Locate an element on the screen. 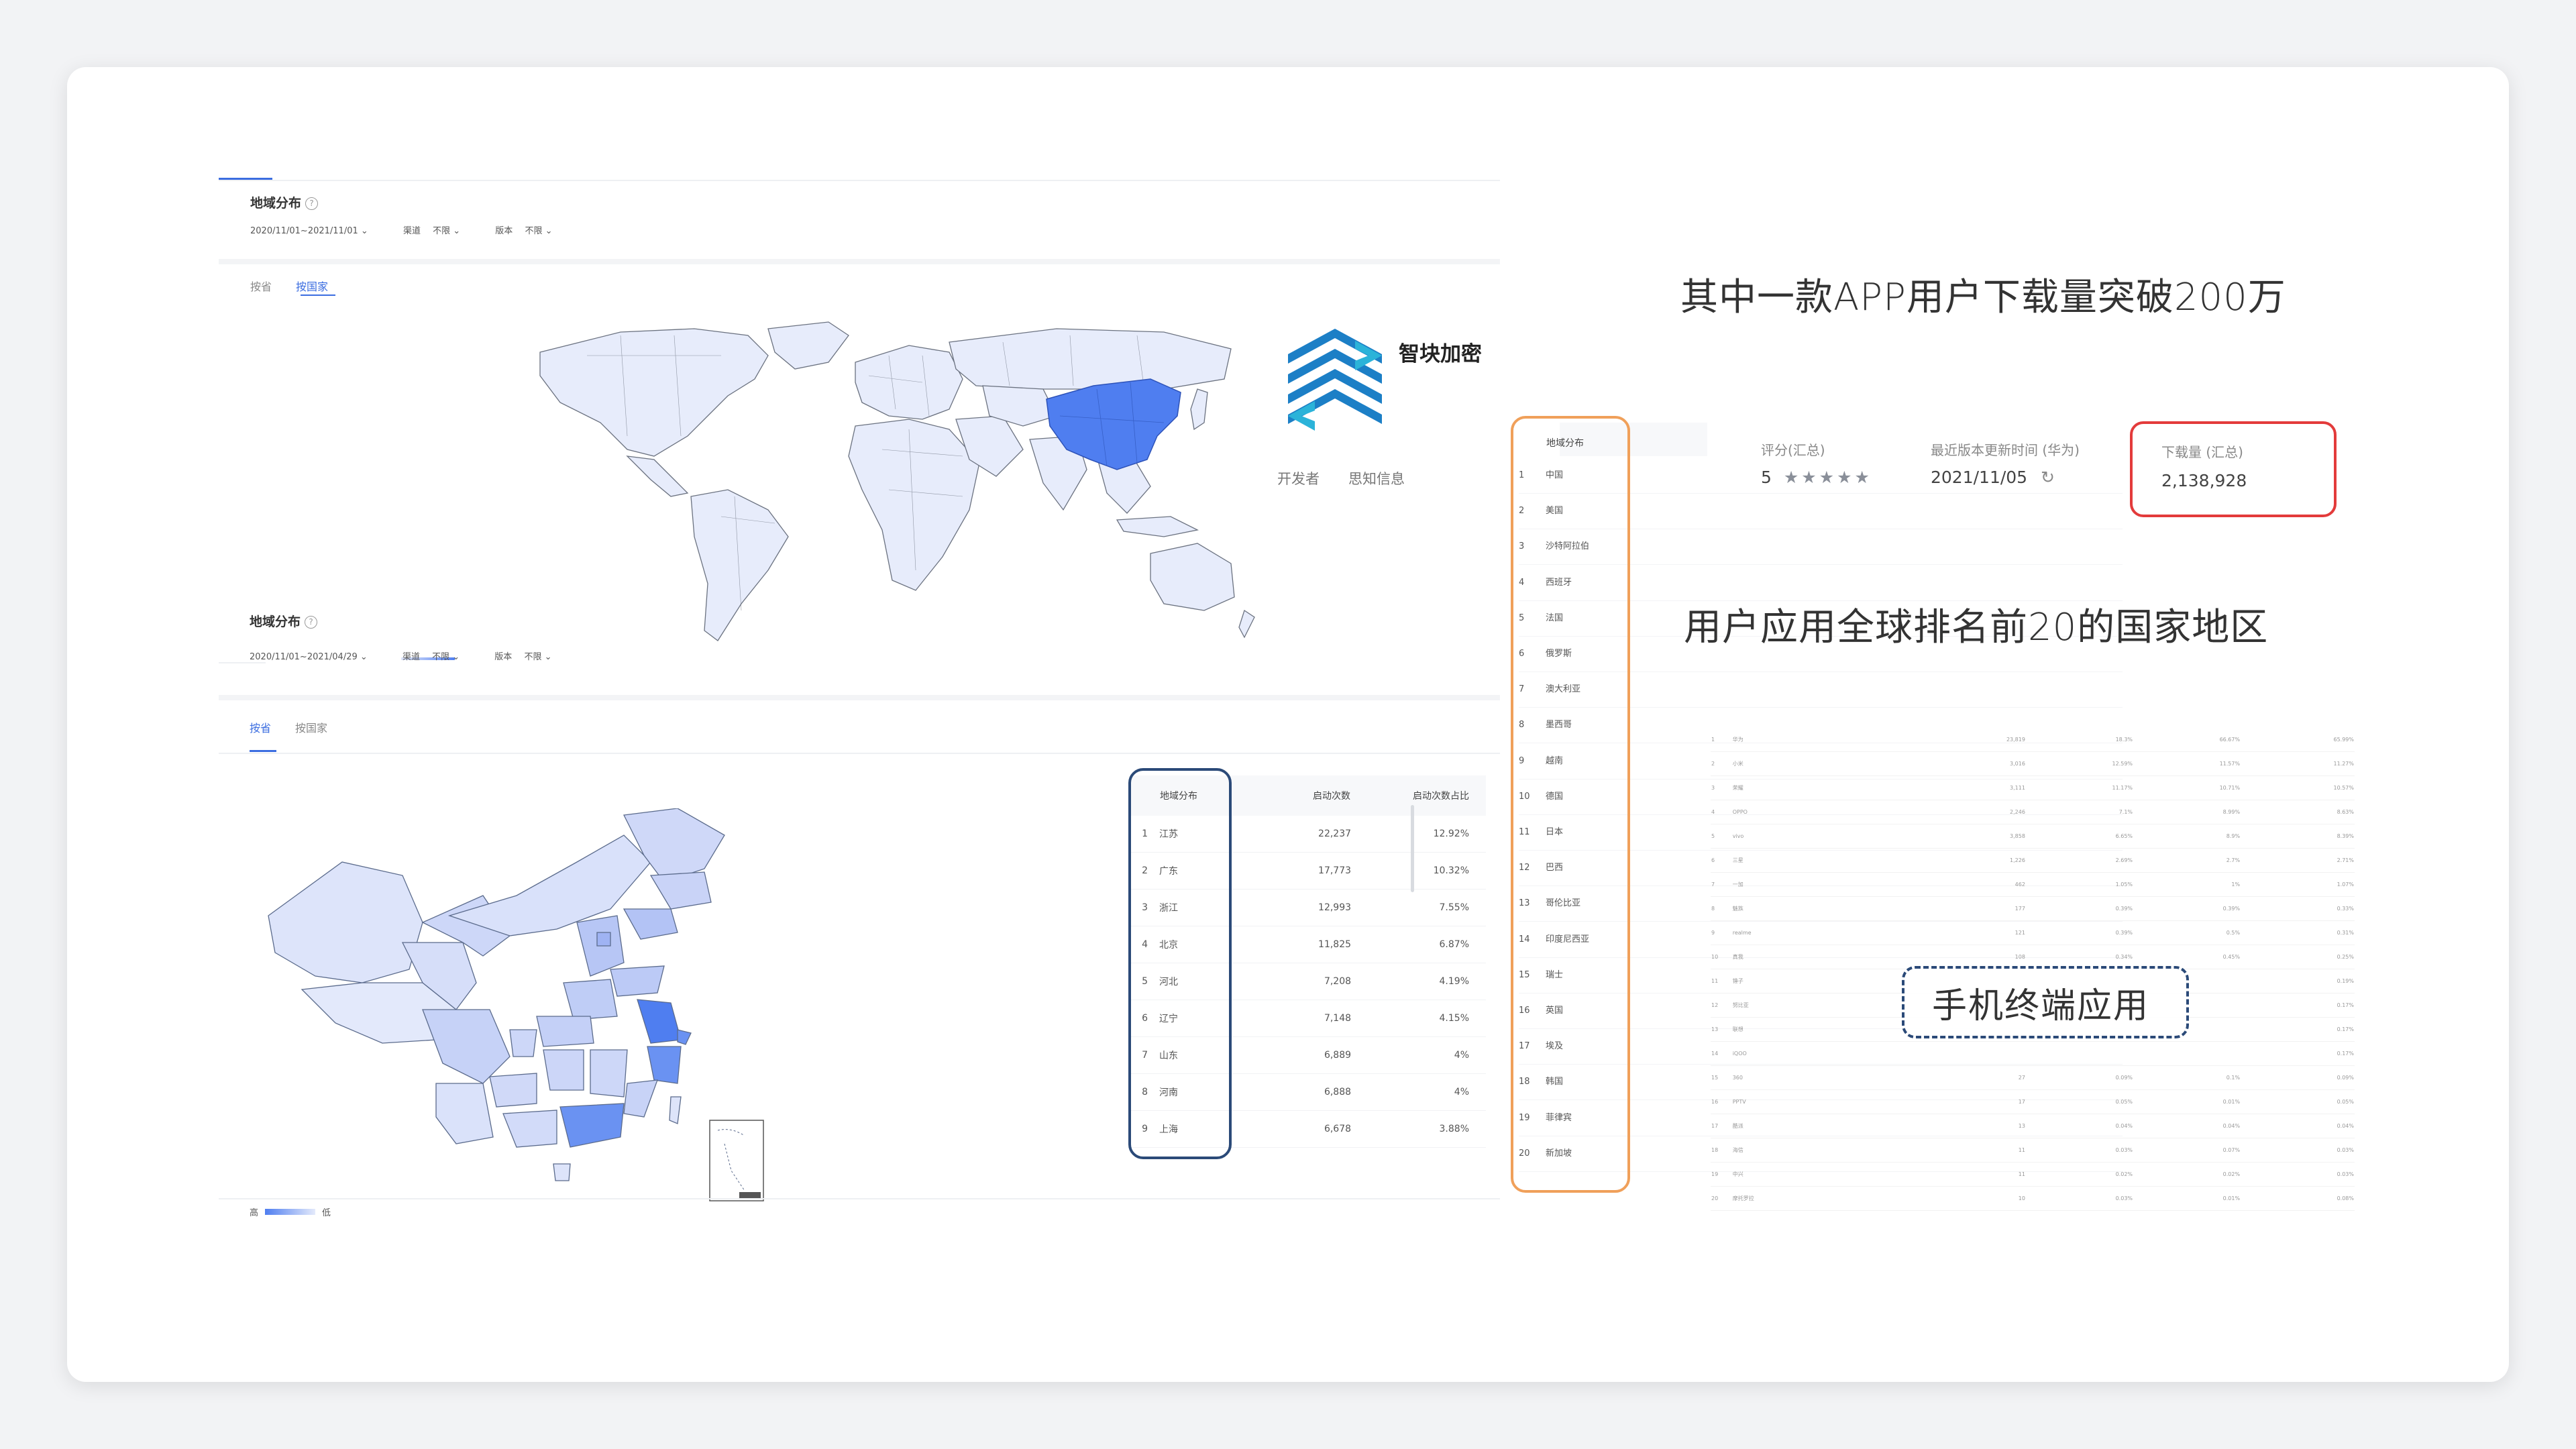 The height and width of the screenshot is (1449, 2576). map-zhejiang is located at coordinates (664, 1065).